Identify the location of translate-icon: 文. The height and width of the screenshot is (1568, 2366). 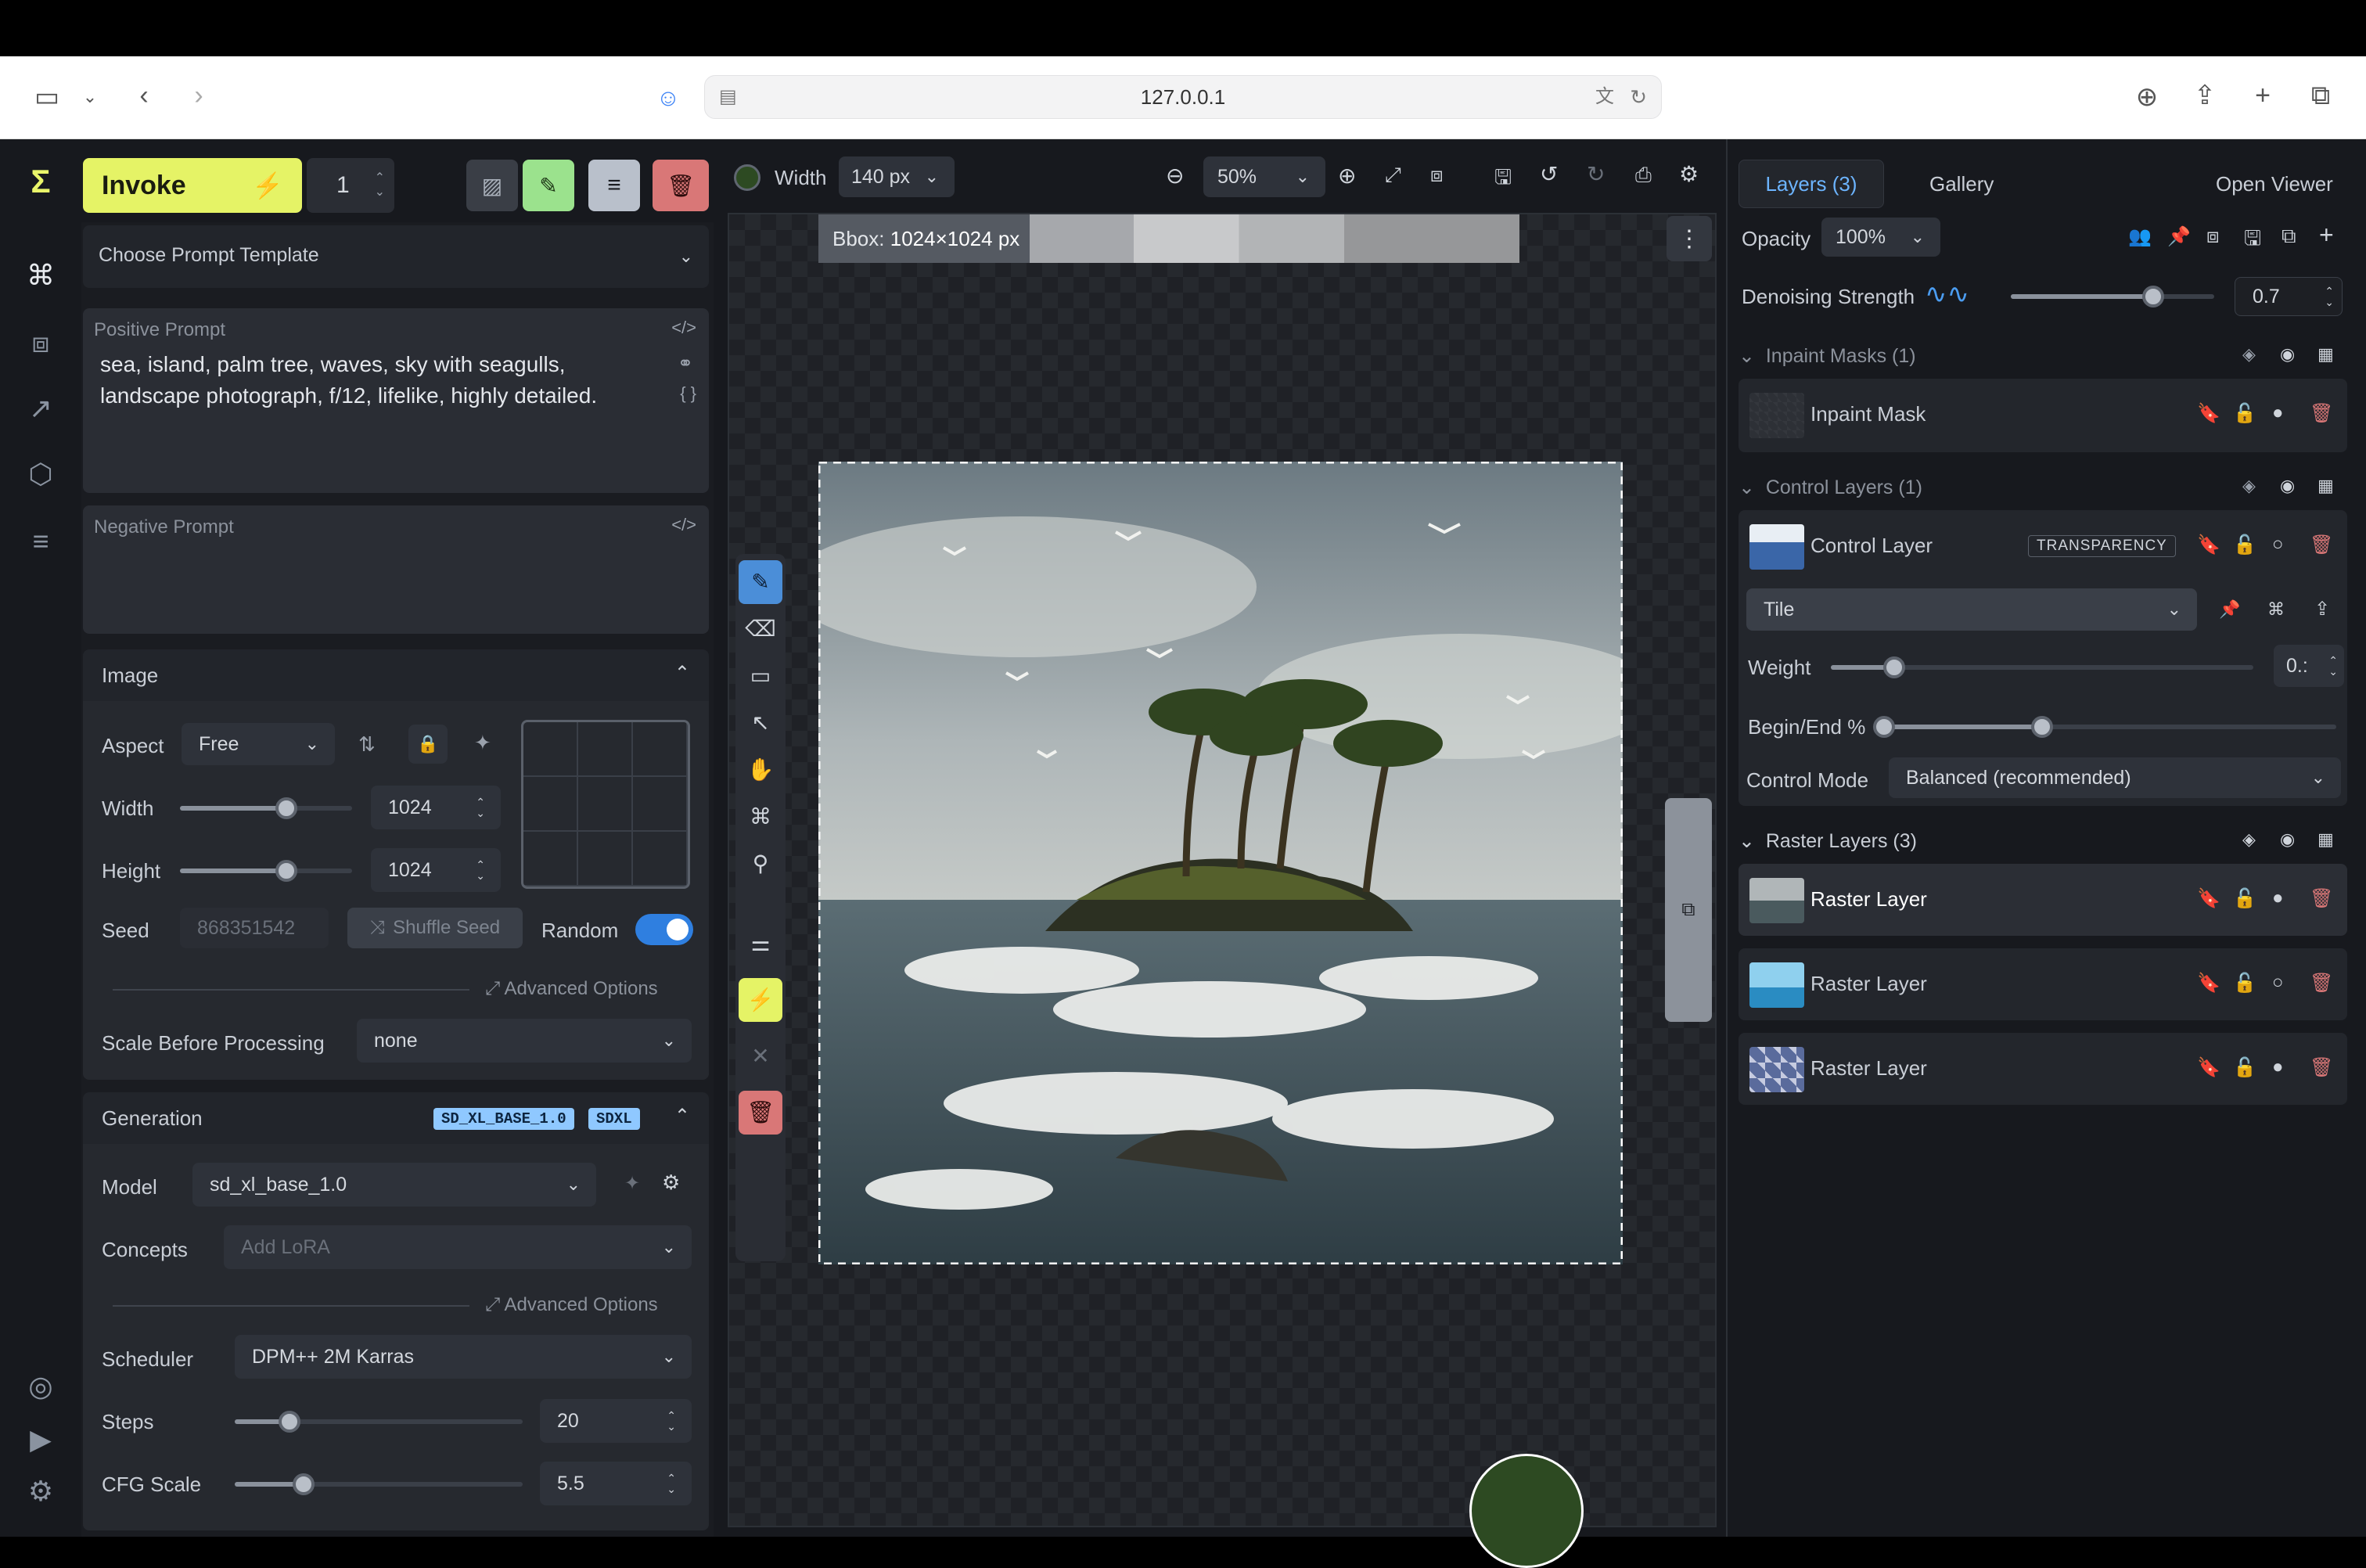
(1605, 97).